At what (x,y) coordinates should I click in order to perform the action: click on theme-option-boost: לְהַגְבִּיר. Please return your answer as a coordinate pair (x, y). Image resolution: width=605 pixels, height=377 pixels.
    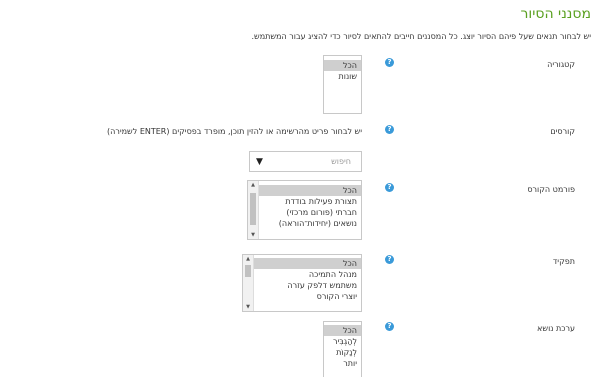
    Looking at the image, I should click on (342, 341).